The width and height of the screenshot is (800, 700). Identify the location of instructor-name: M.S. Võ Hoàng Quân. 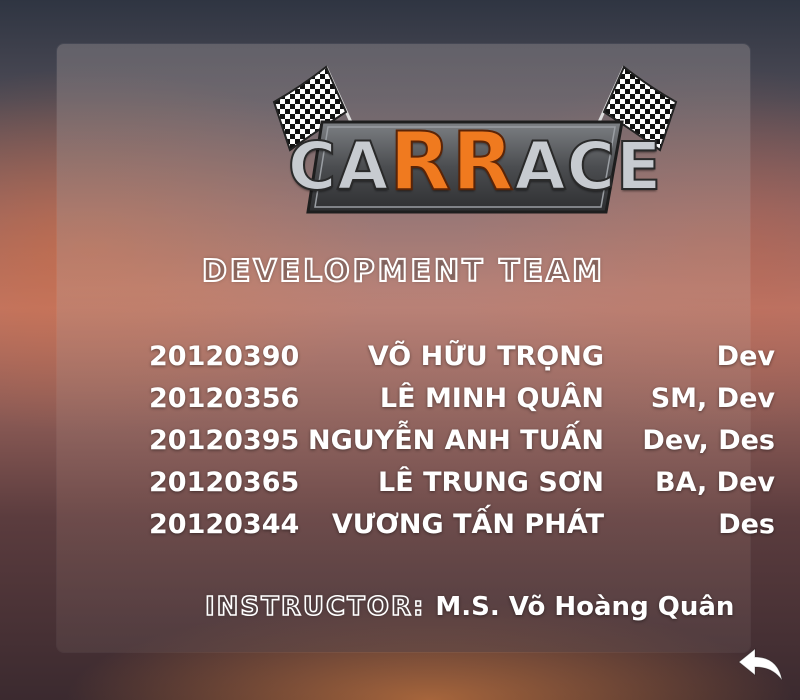
(585, 607).